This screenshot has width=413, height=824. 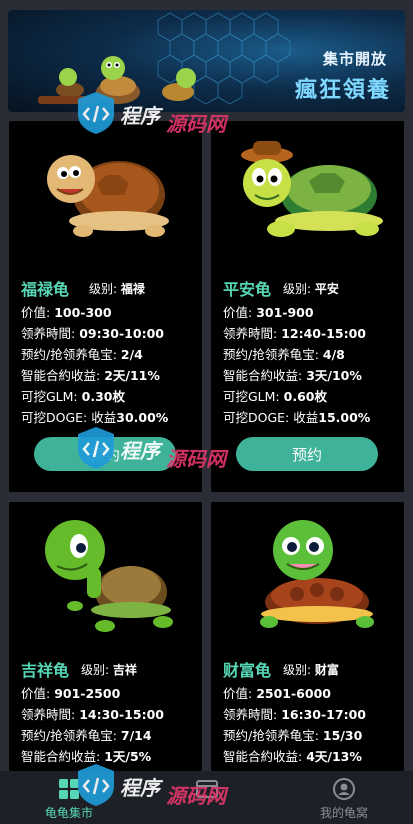 I want to click on doge-row: 可挖DOGE: 收益30.00%, so click(x=94, y=416).